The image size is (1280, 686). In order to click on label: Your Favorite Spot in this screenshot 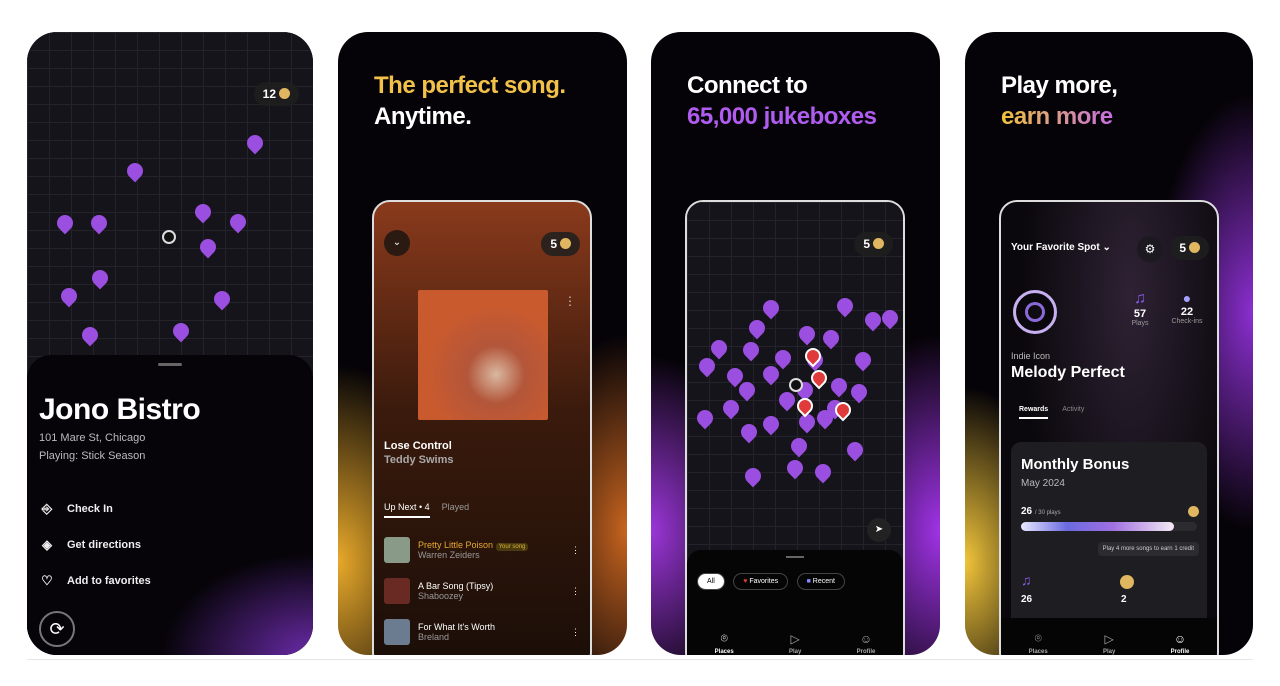, I will do `click(1055, 247)`.